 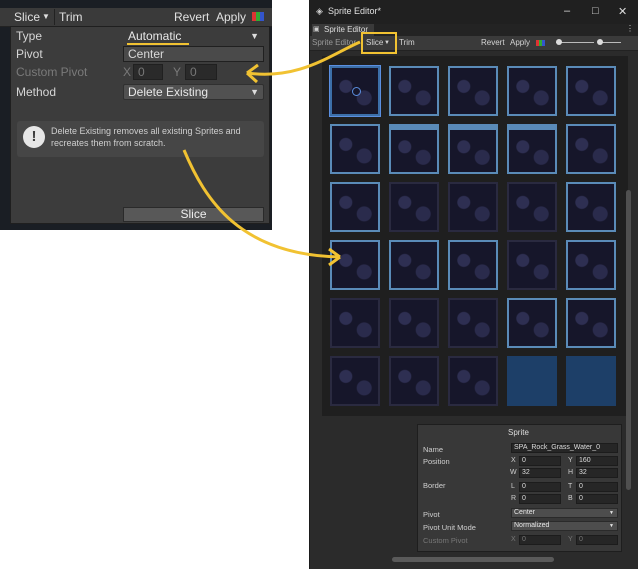 What do you see at coordinates (261, 204) in the screenshot?
I see `arrow-to-canvas` at bounding box center [261, 204].